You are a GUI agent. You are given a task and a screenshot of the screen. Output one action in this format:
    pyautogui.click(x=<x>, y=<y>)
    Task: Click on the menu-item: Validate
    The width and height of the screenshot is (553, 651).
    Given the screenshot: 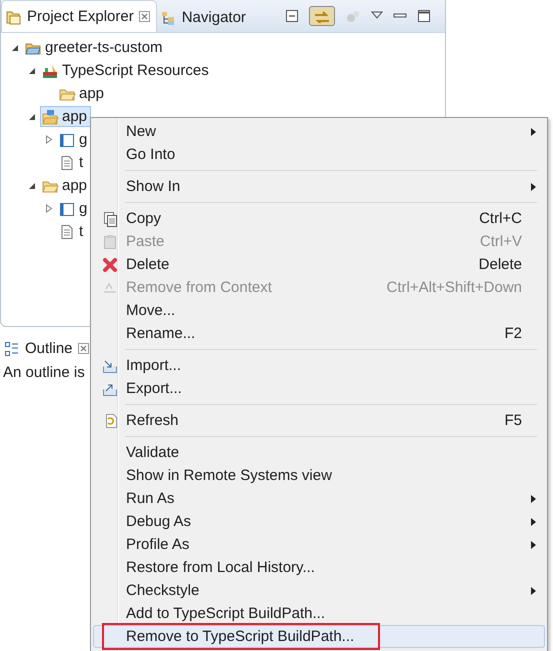 What is the action you would take?
    pyautogui.click(x=319, y=452)
    